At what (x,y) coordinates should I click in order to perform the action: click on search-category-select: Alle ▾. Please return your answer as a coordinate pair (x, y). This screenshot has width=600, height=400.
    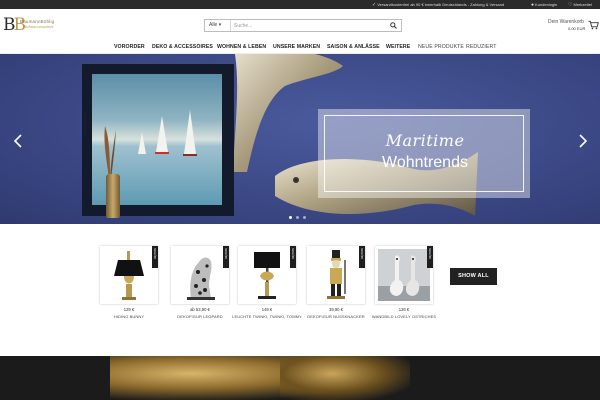
    Looking at the image, I should click on (218, 25).